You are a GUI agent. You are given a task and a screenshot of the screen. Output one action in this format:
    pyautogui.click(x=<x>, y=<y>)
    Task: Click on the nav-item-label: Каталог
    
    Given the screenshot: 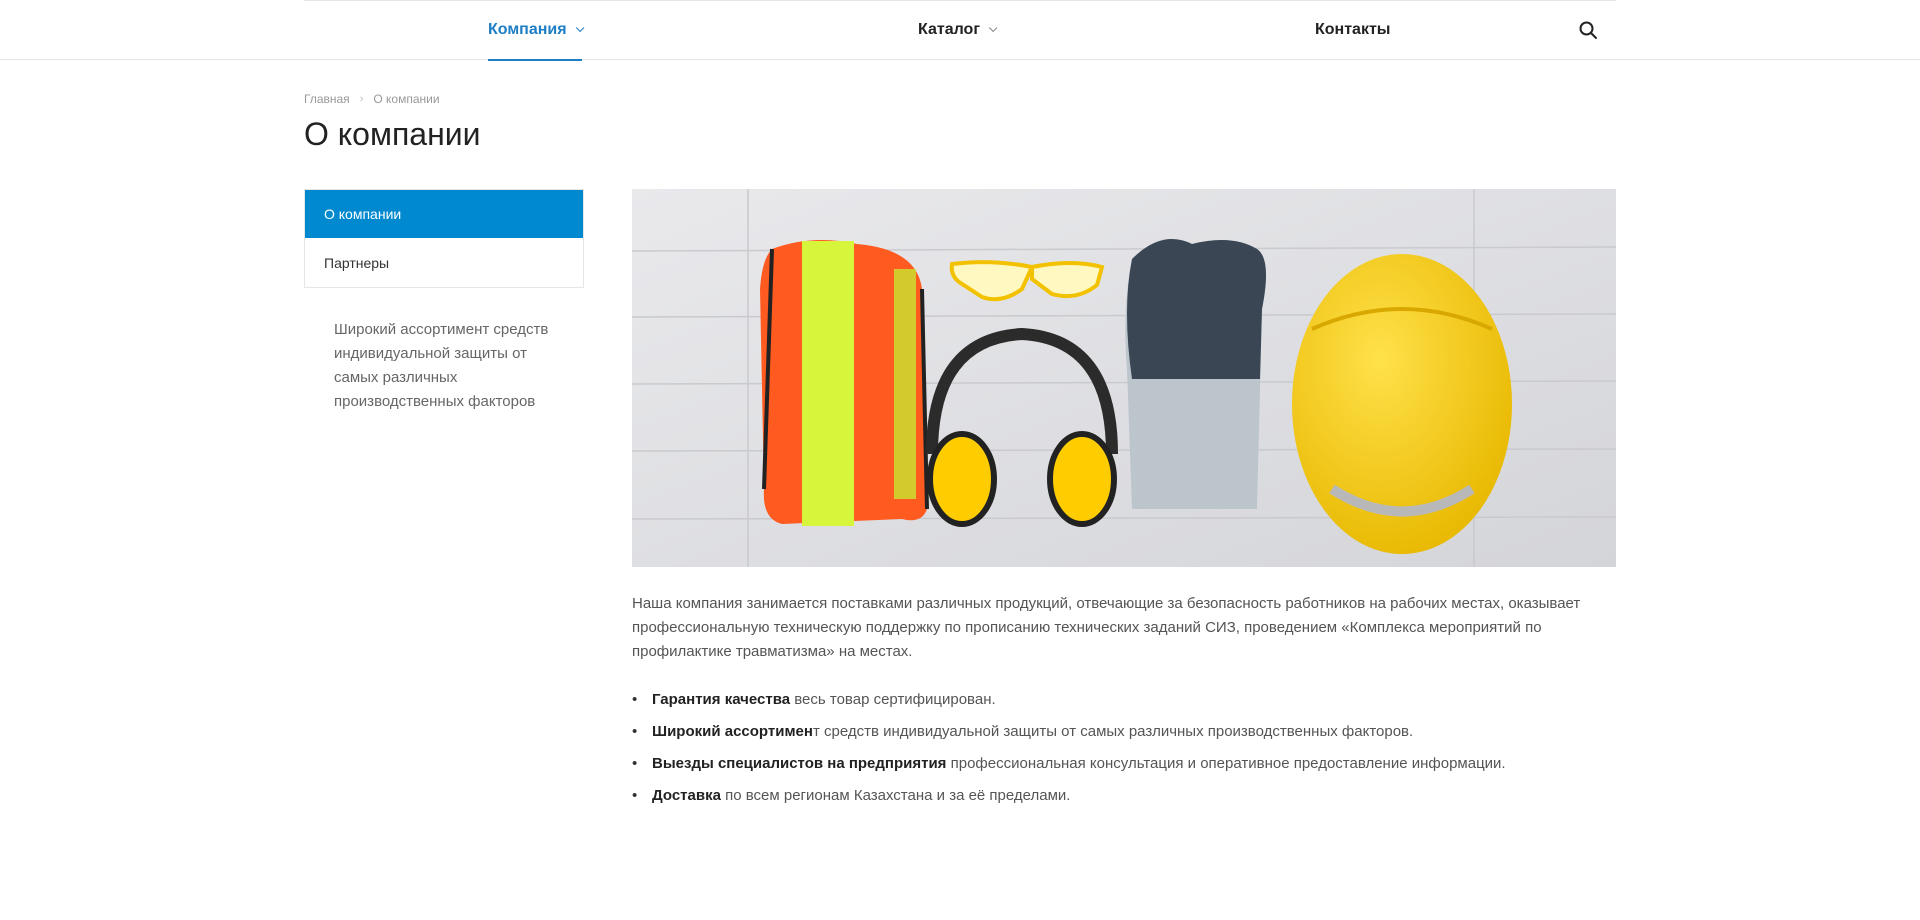 What is the action you would take?
    pyautogui.click(x=949, y=29)
    